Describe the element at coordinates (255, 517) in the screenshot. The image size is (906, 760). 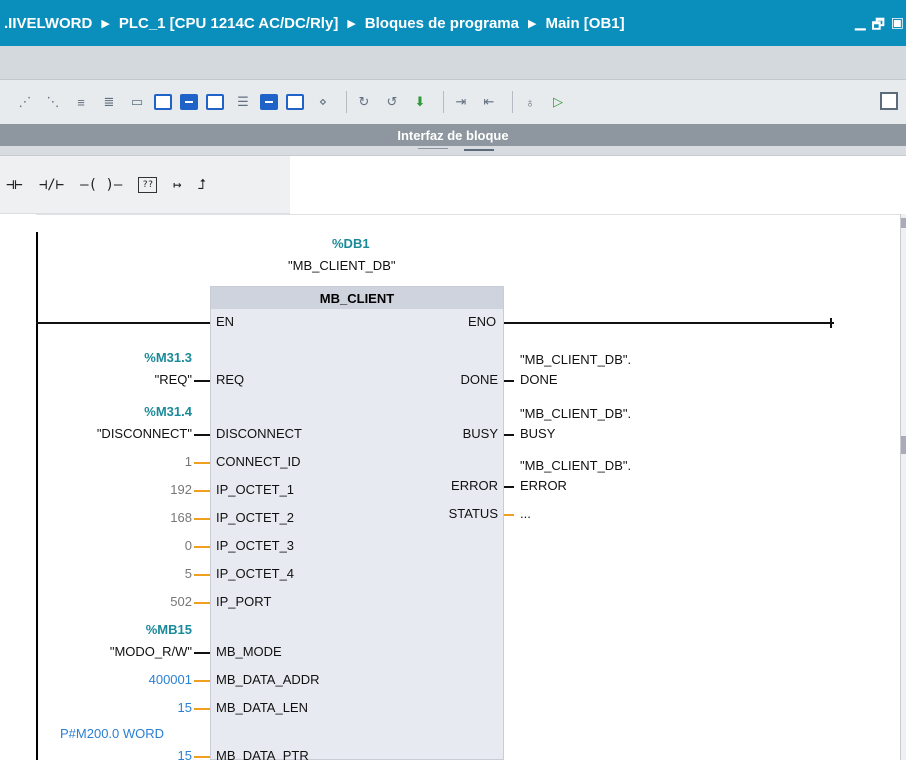
I see `pin-ip-octet-2: IP_OCTET_2` at that location.